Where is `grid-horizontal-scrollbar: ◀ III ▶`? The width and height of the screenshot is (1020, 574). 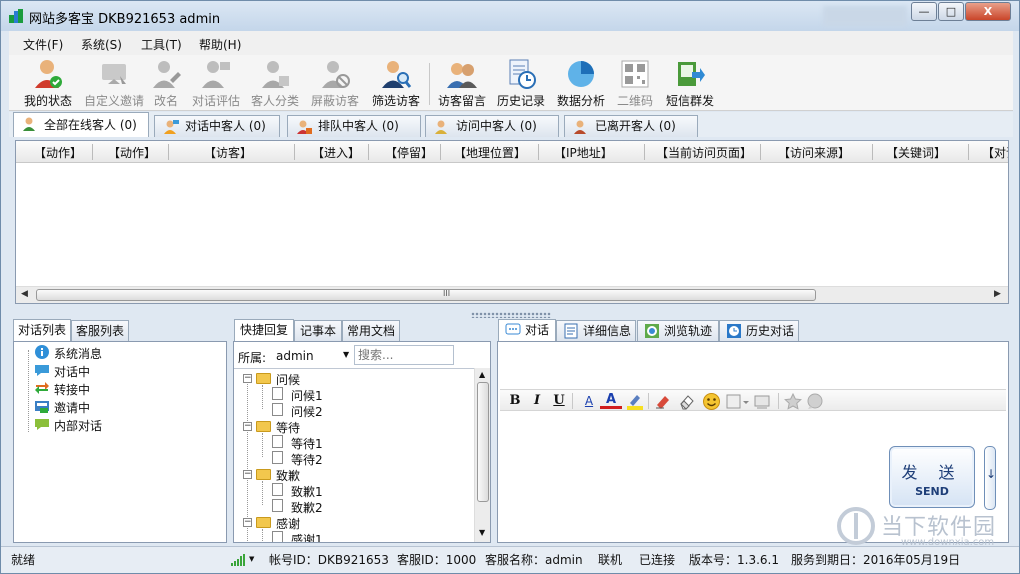
grid-horizontal-scrollbar: ◀ III ▶ is located at coordinates (512, 294).